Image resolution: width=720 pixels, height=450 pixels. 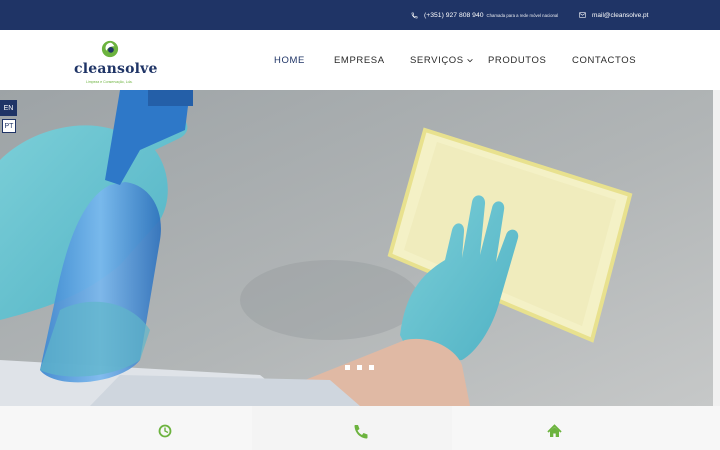 What do you see at coordinates (582, 15) in the screenshot?
I see `envelope-icon` at bounding box center [582, 15].